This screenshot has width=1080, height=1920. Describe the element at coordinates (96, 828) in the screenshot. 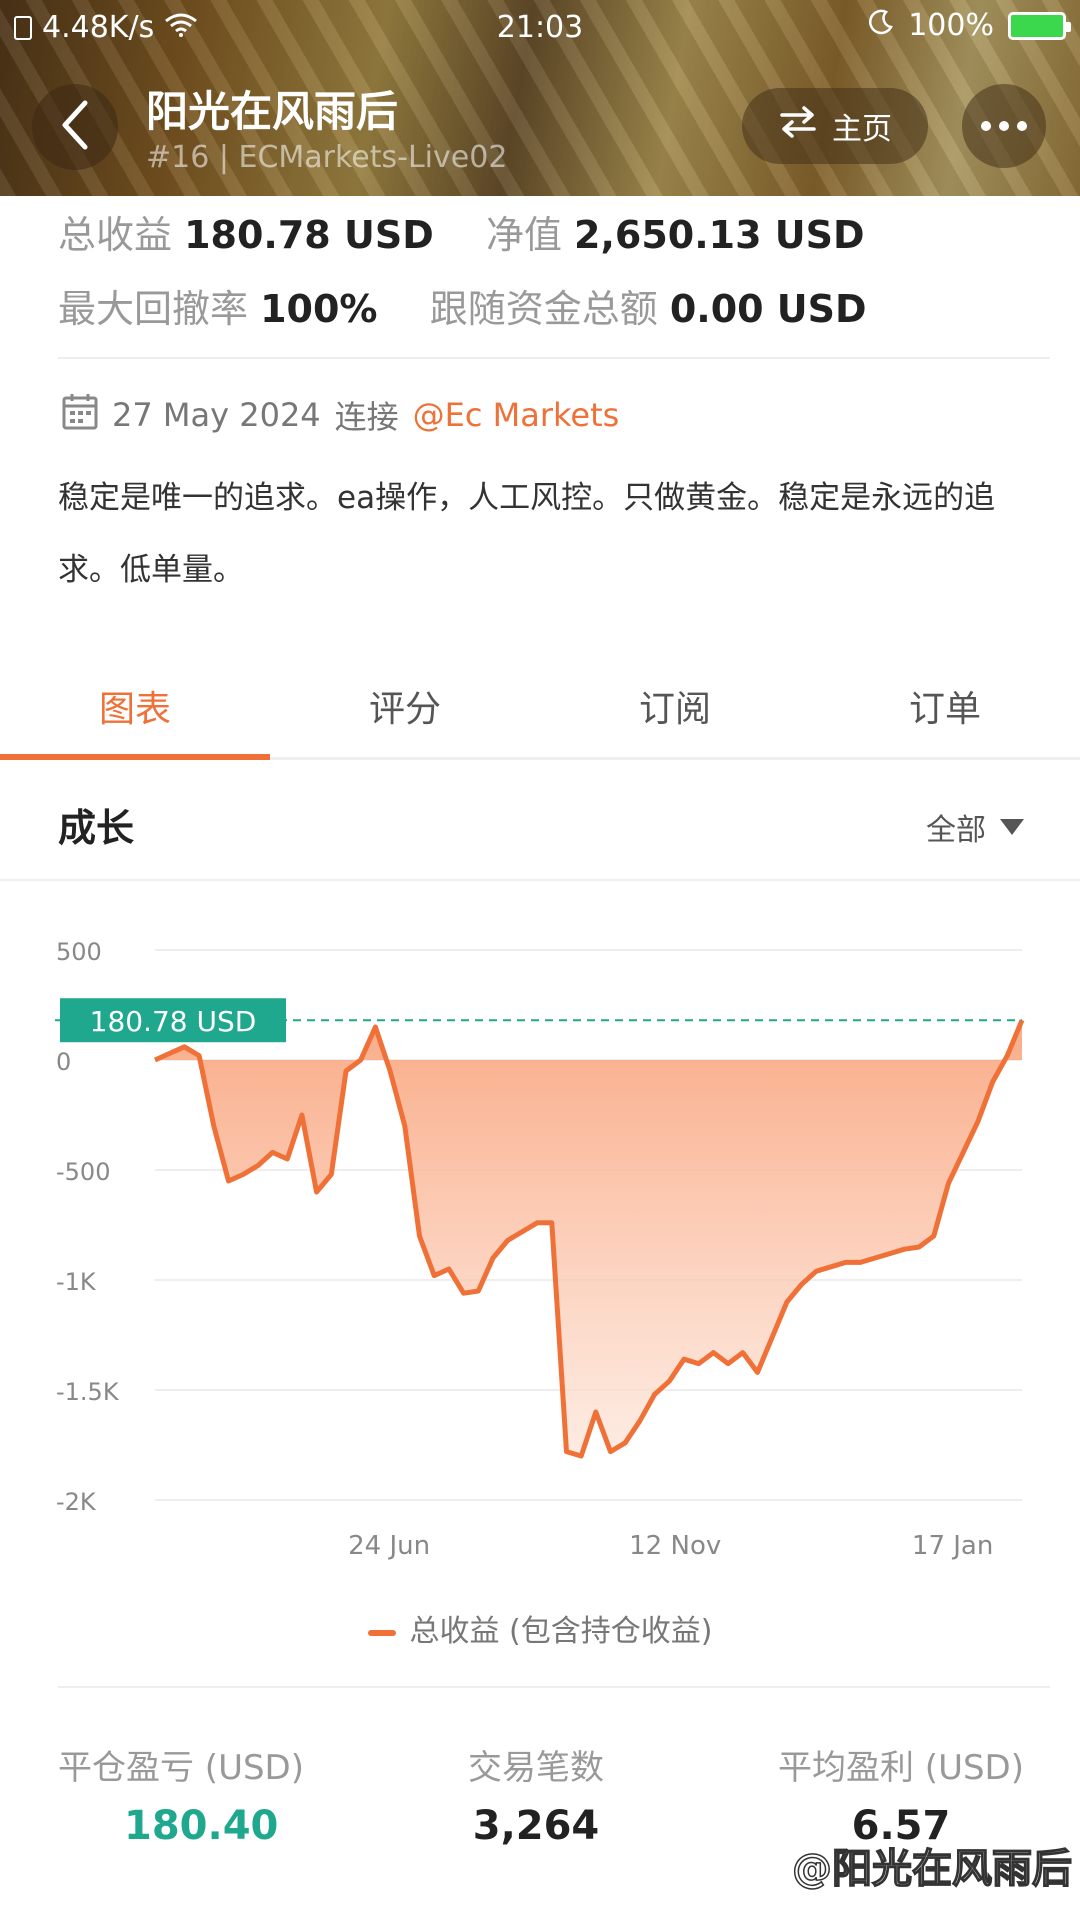

I see `section-title: 成长` at that location.